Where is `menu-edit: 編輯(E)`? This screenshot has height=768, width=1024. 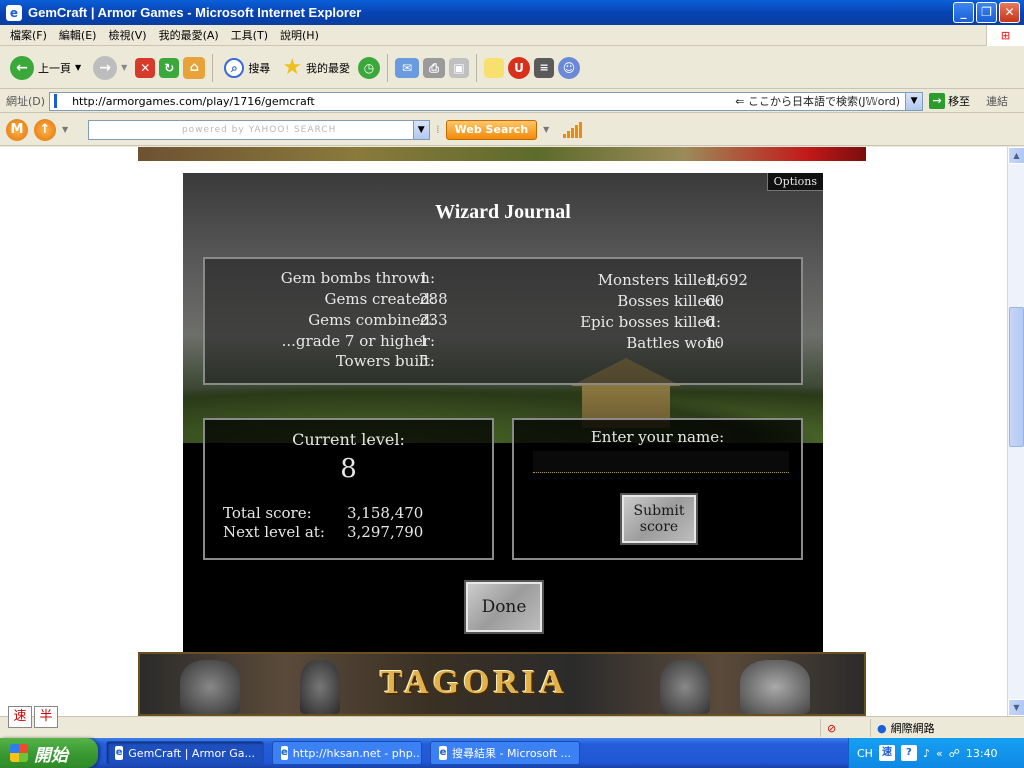
menu-edit: 編輯(E) is located at coordinates (78, 35).